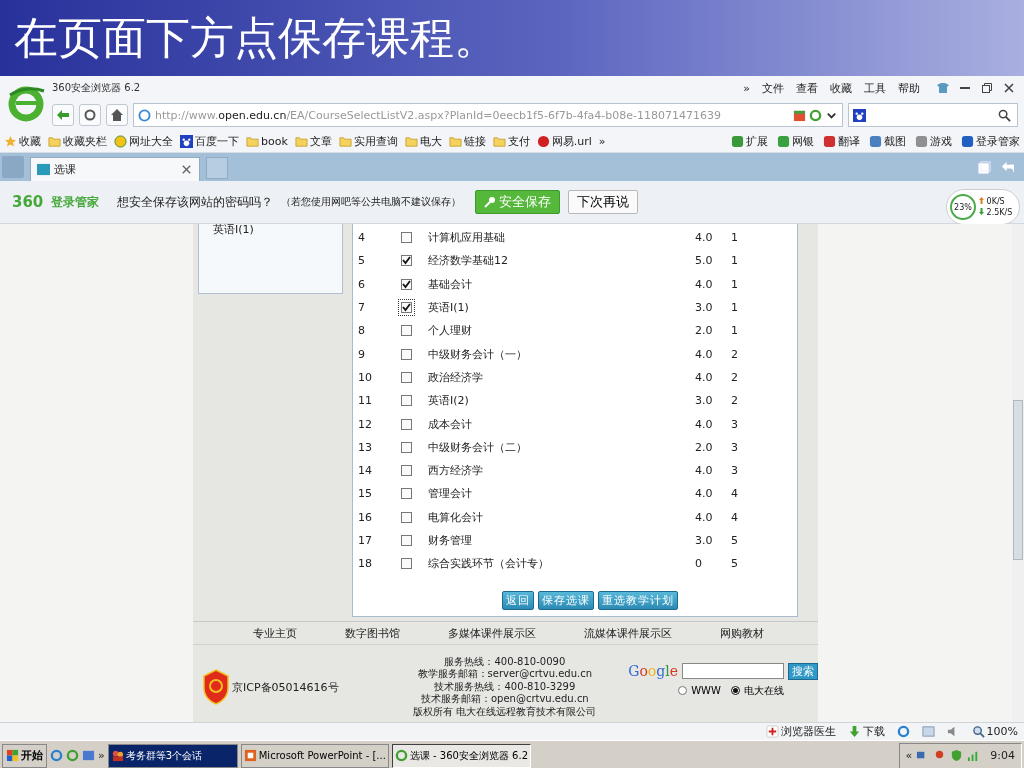 The width and height of the screenshot is (1024, 768). Describe the element at coordinates (603, 202) in the screenshot. I see `later-button: 下次再说` at that location.